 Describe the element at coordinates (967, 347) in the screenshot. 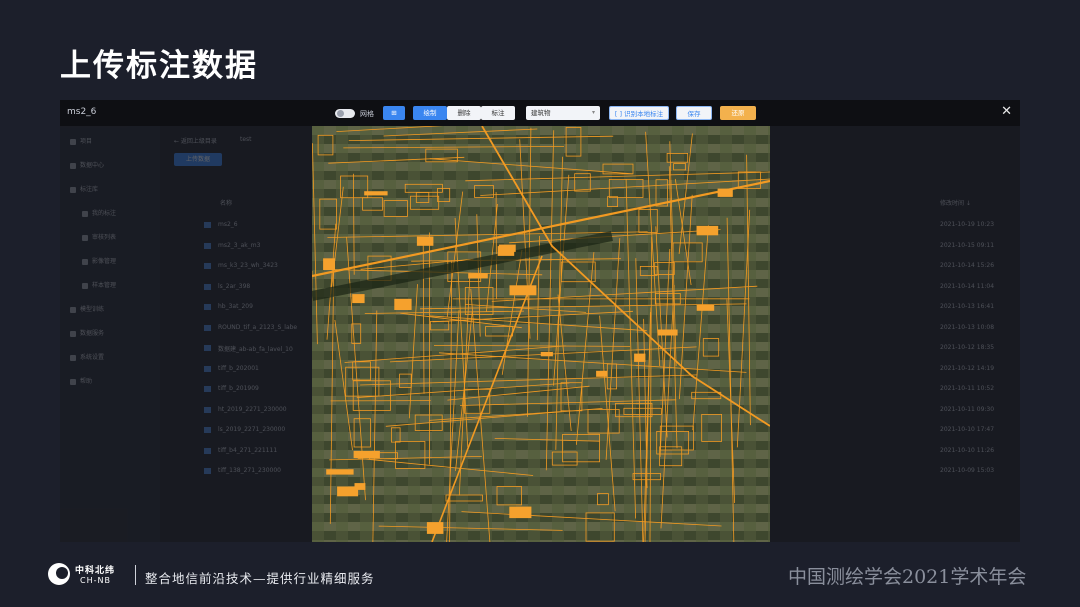

I see `file-date: 2021-10-12 18:35` at that location.